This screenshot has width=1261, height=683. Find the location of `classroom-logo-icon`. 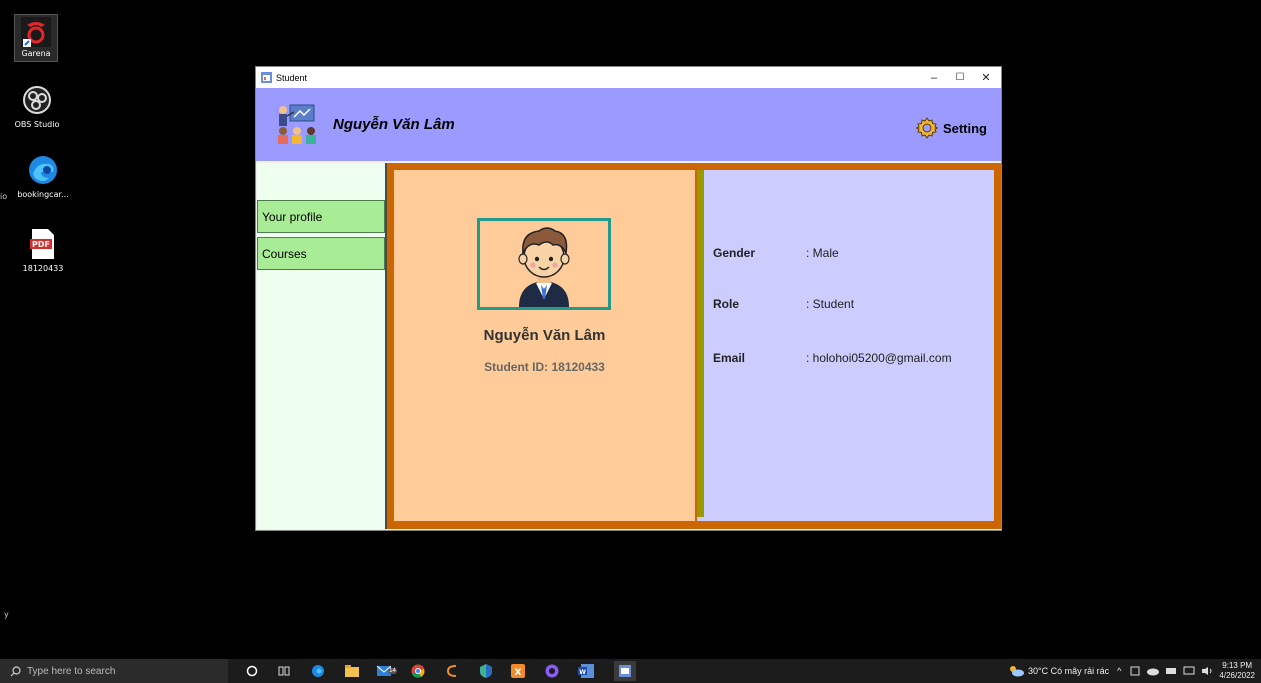

classroom-logo-icon is located at coordinates (297, 126).